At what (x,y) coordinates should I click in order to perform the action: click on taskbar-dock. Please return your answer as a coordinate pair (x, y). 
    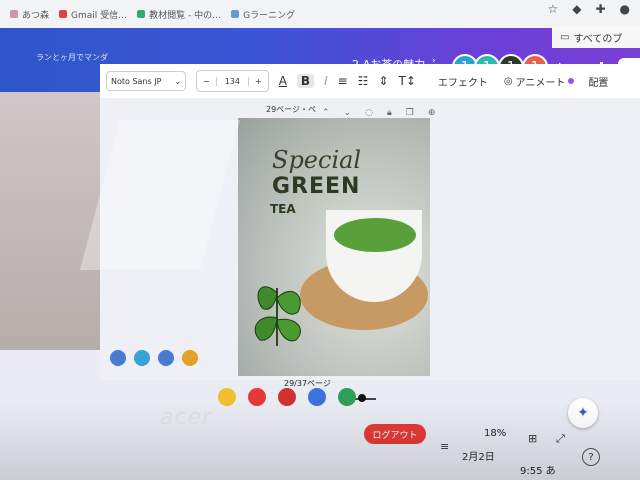
    Looking at the image, I should click on (287, 397).